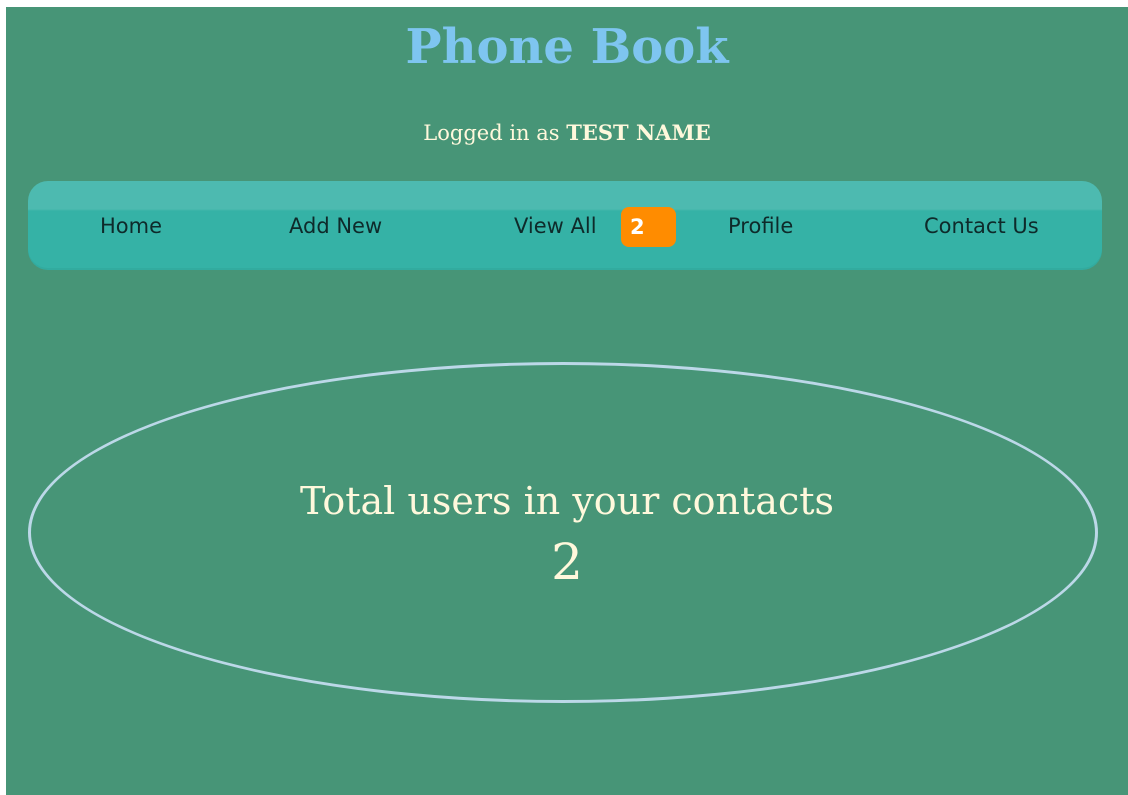  What do you see at coordinates (648, 227) in the screenshot?
I see `view-all-count-badge: 2` at bounding box center [648, 227].